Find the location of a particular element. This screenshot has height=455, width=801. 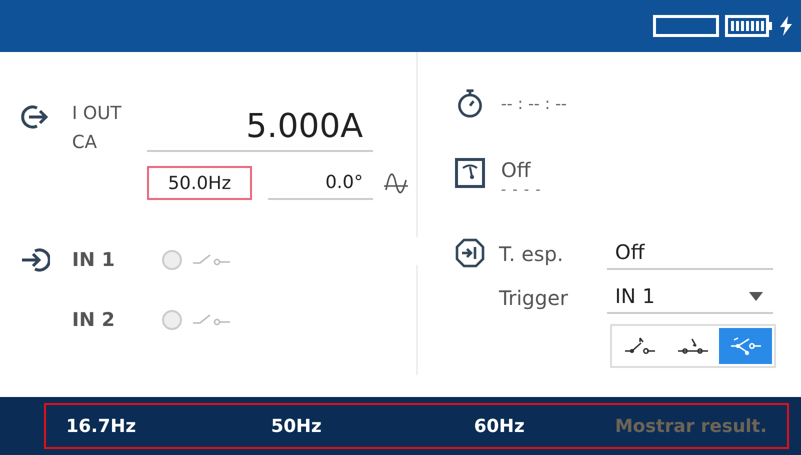

input-label: IN 2 is located at coordinates (93, 320).